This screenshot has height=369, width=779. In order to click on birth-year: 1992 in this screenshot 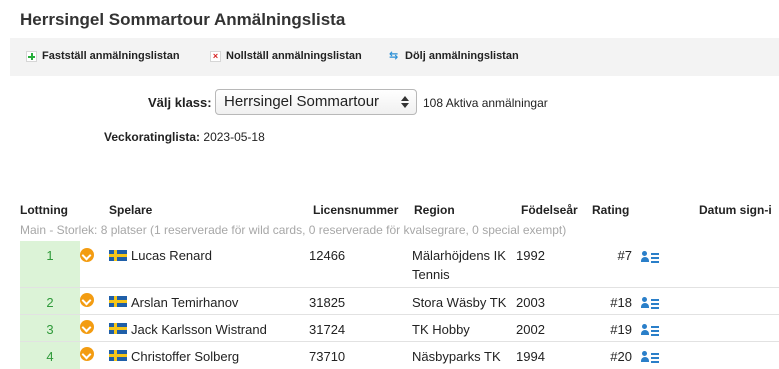, I will do `click(530, 255)`.